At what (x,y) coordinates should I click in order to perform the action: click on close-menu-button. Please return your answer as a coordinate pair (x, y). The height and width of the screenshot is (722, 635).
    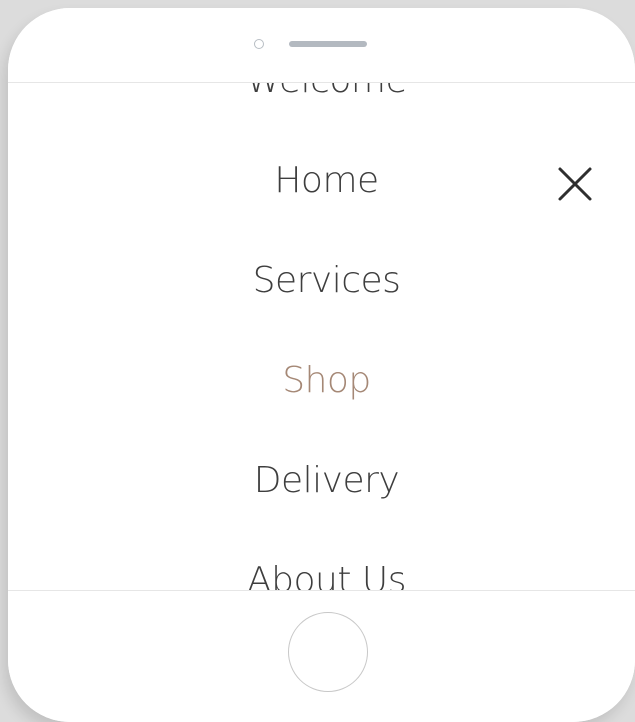
    Looking at the image, I should click on (575, 184).